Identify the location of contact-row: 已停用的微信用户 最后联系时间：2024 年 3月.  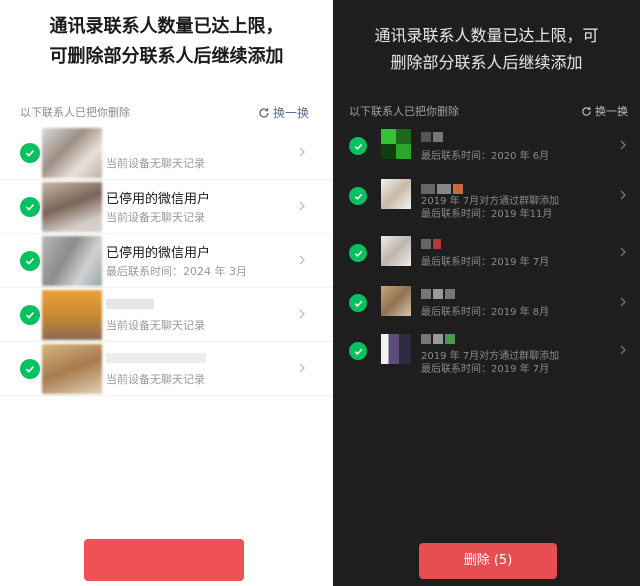
(166, 261).